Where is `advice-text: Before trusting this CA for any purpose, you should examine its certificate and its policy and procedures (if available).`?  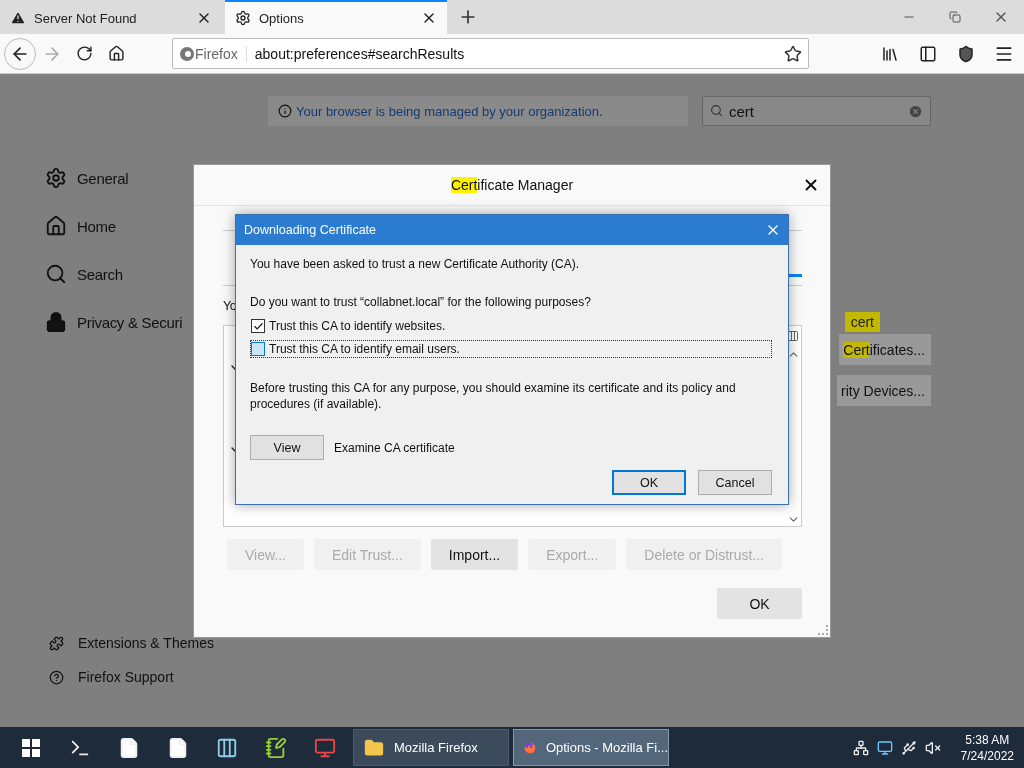
advice-text: Before trusting this CA for any purpose, you should examine its certificate and its policy and procedures (if available). is located at coordinates (493, 396).